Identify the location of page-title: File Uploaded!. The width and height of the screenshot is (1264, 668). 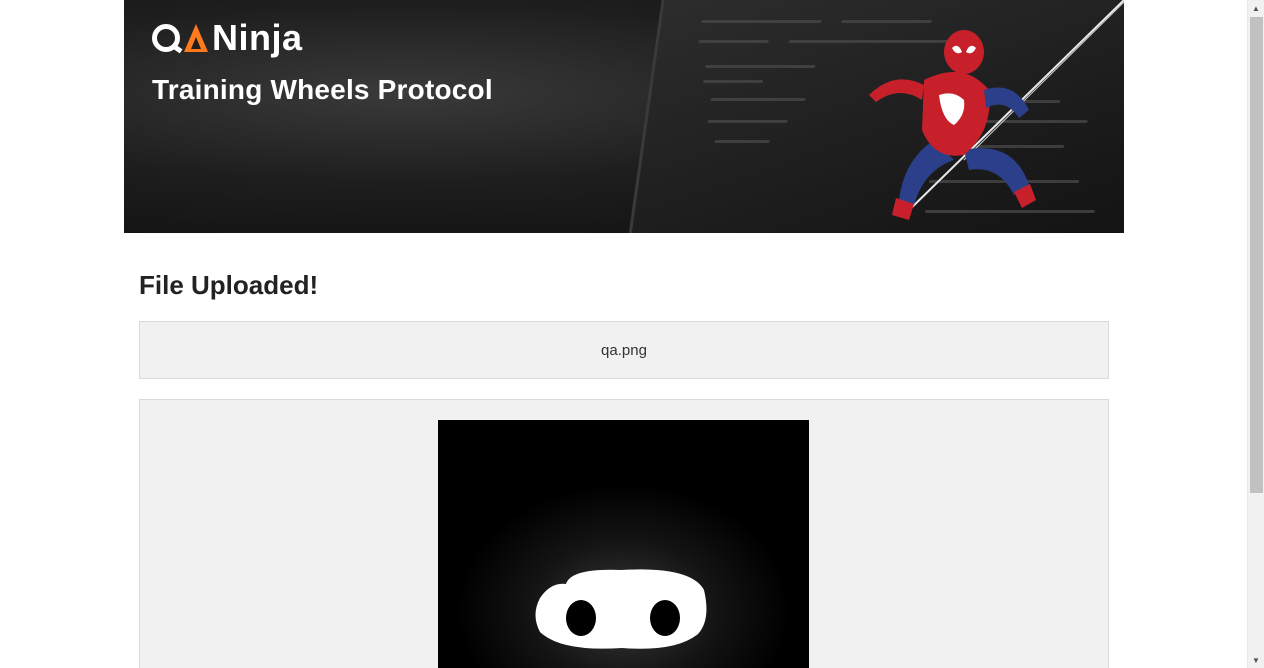
(229, 285).